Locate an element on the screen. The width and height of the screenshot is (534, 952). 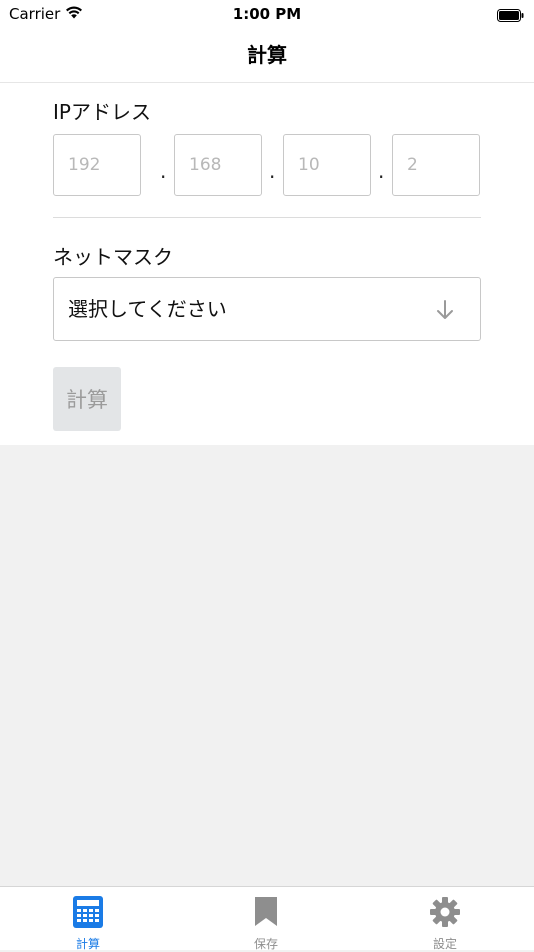
battery-icon is located at coordinates (510, 14).